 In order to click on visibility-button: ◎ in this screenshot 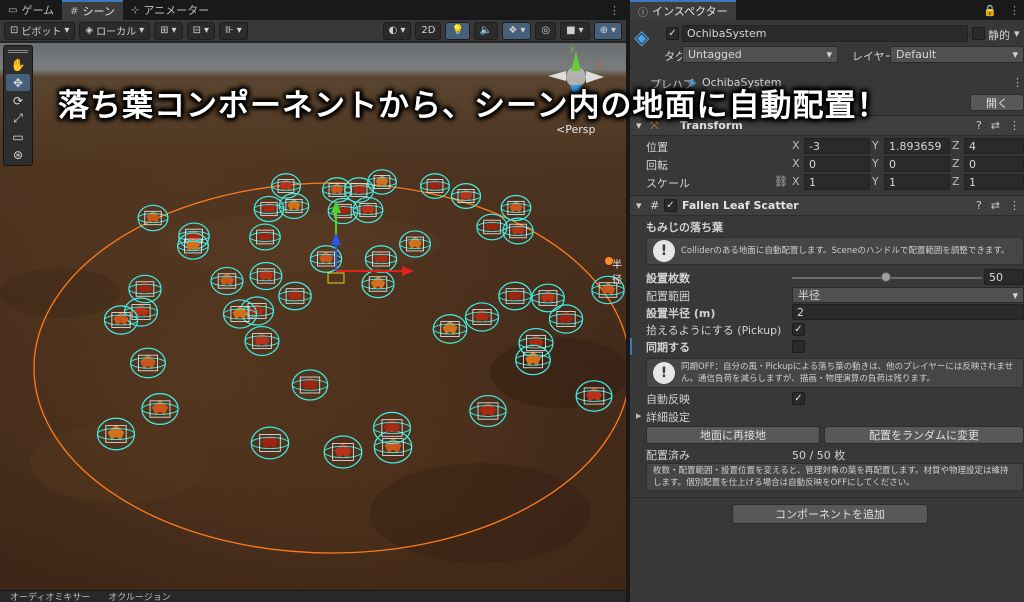, I will do `click(546, 30)`.